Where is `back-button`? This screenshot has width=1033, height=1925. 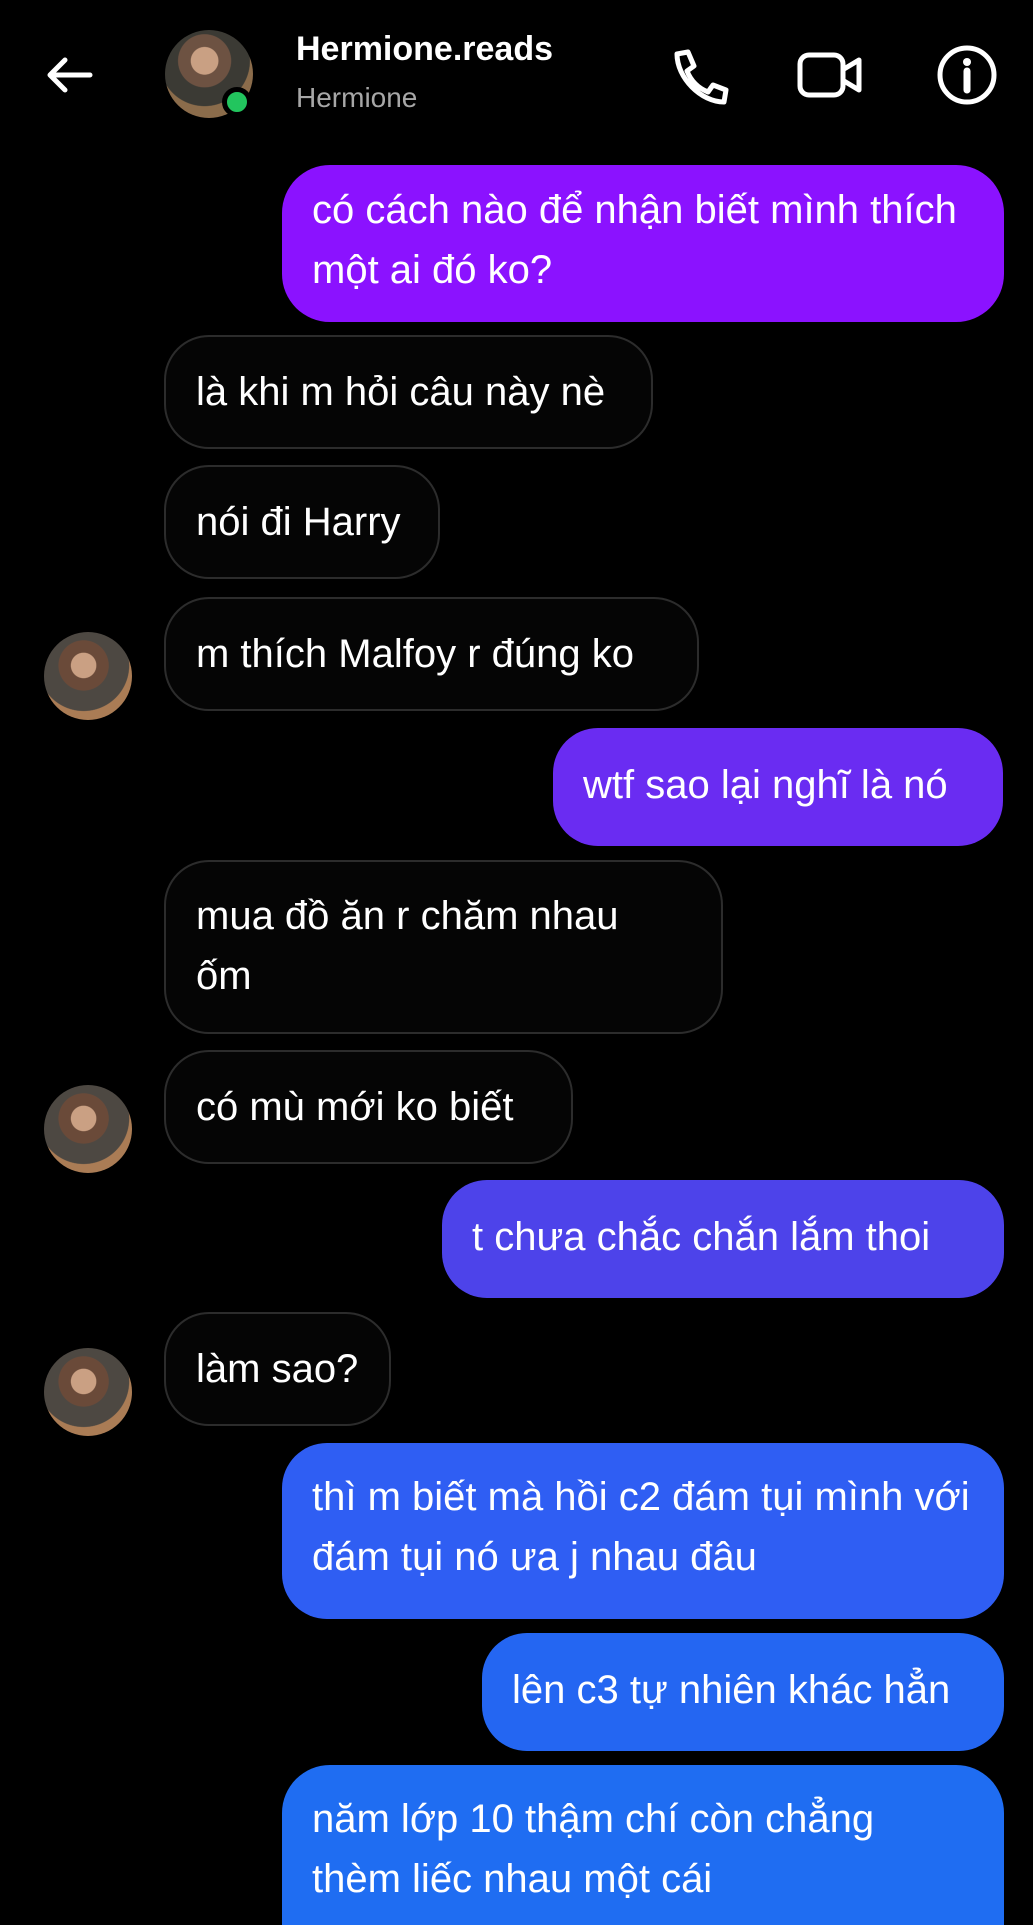
back-button is located at coordinates (70, 75).